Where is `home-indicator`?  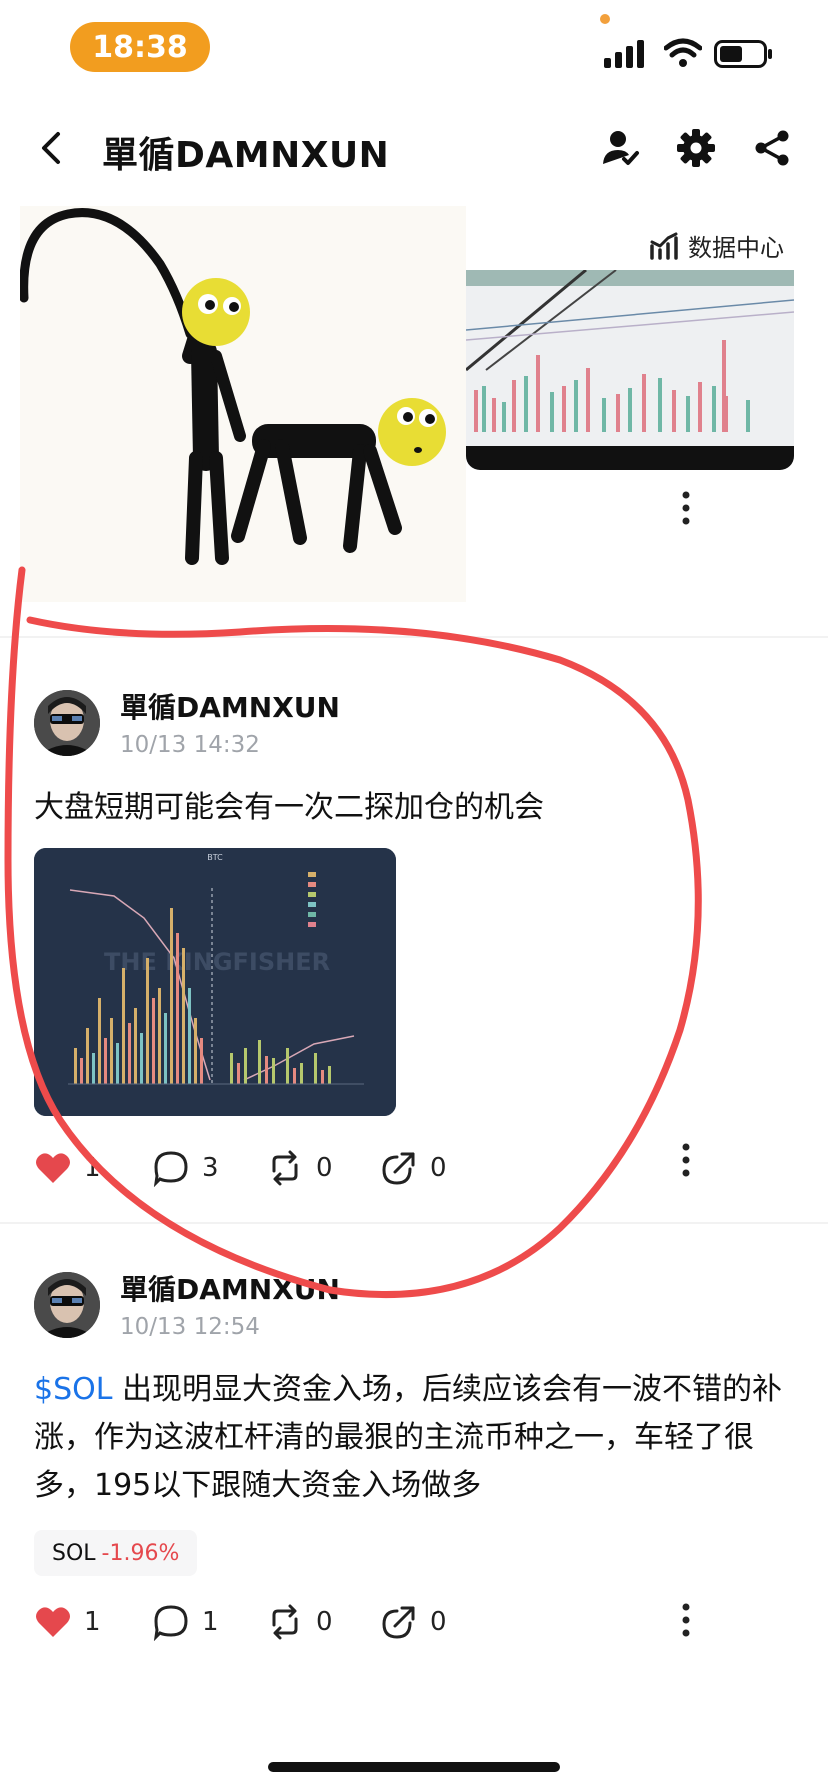
home-indicator is located at coordinates (414, 1767).